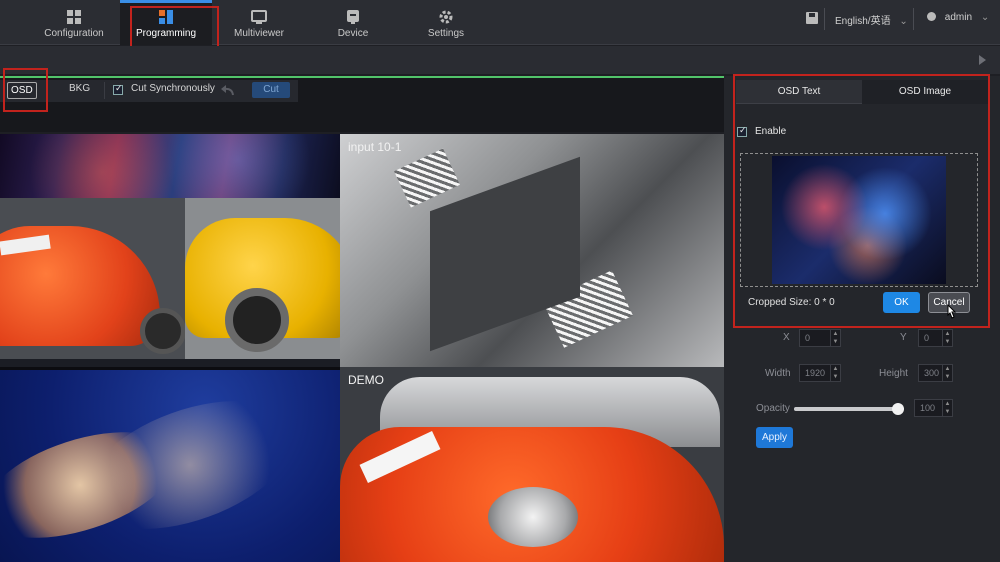 The width and height of the screenshot is (1000, 562). Describe the element at coordinates (835, 338) in the screenshot. I see `x-stepper: ▲ ▼` at that location.